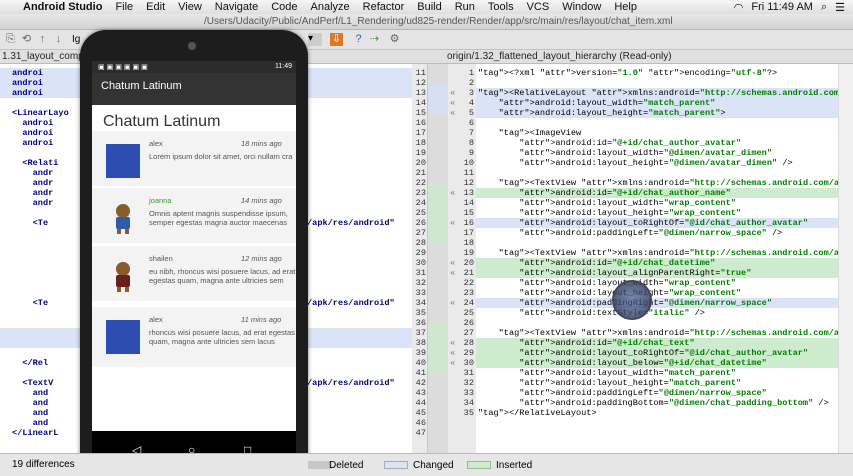 Image resolution: width=853 pixels, height=476 pixels. I want to click on line-number: 47, so click(420, 433).